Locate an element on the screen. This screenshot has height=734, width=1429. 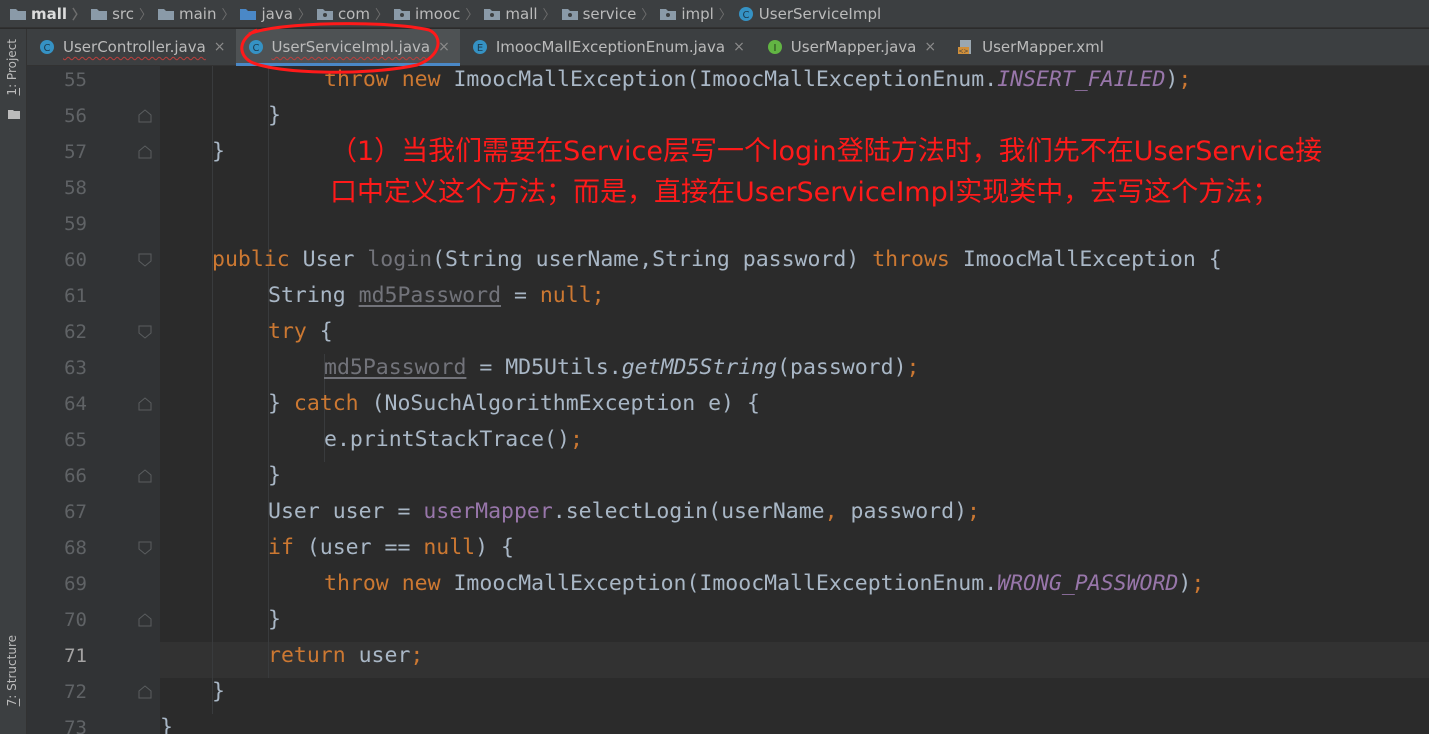
line-number: 62 is located at coordinates (75, 332).